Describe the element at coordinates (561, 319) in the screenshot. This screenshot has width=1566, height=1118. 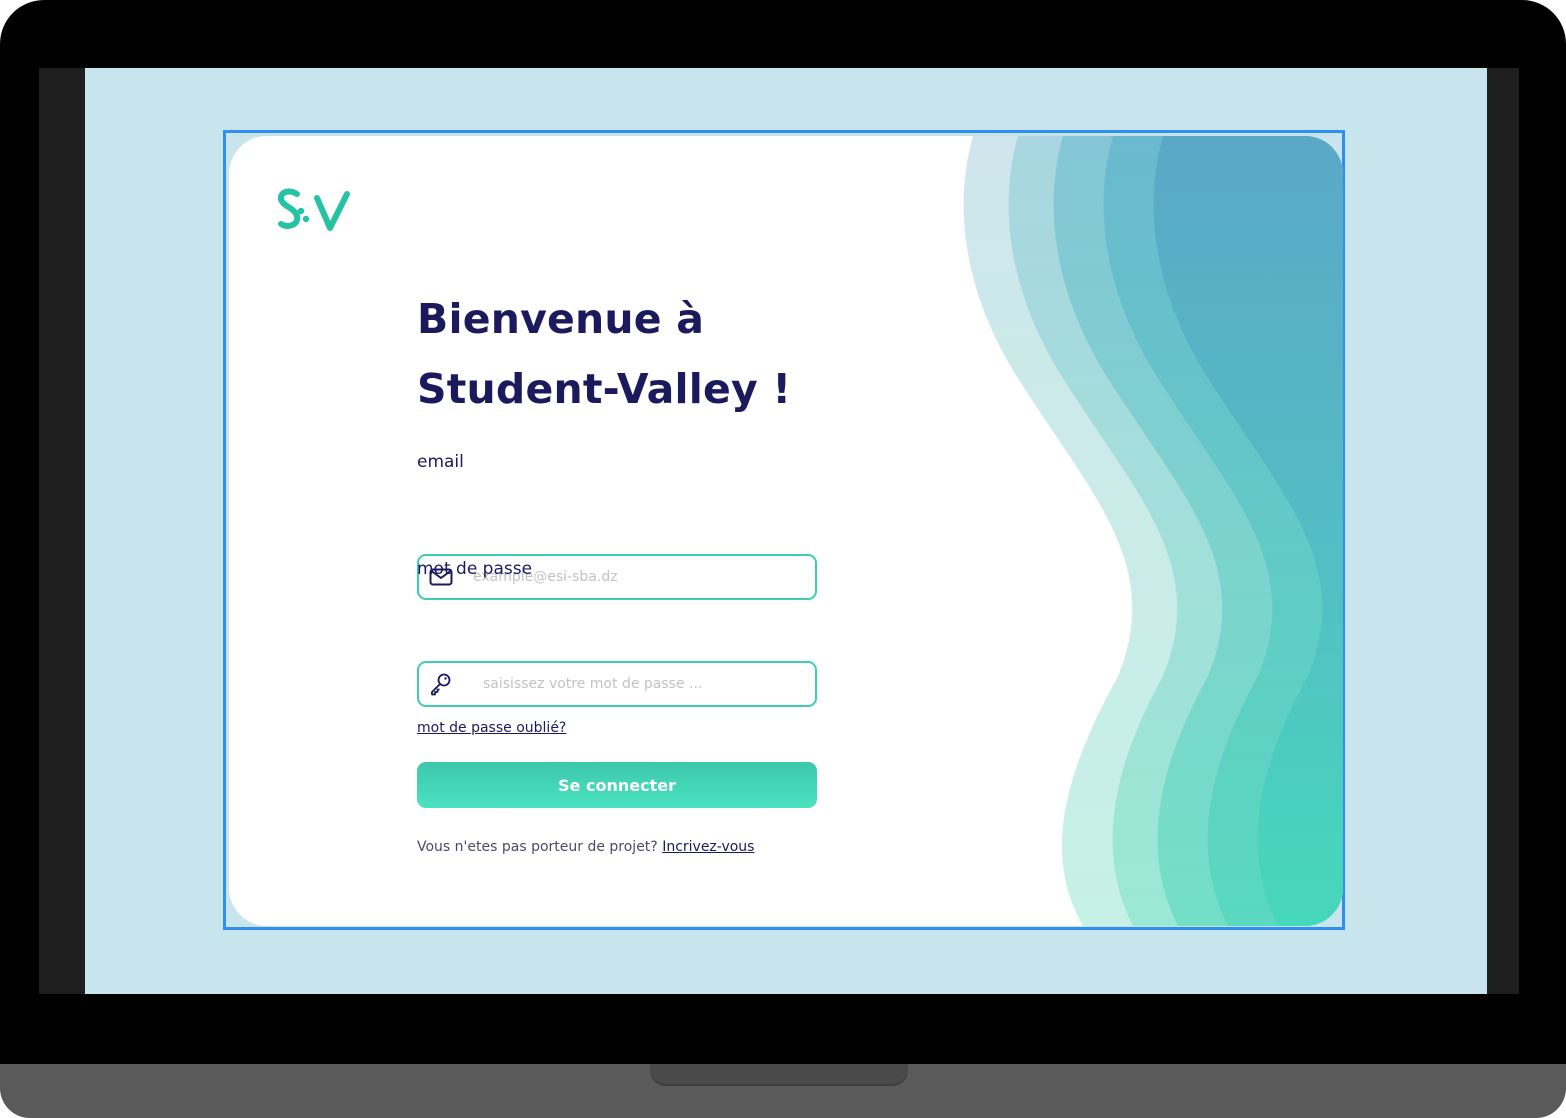
I see `title-line-1: Bienvenue à` at that location.